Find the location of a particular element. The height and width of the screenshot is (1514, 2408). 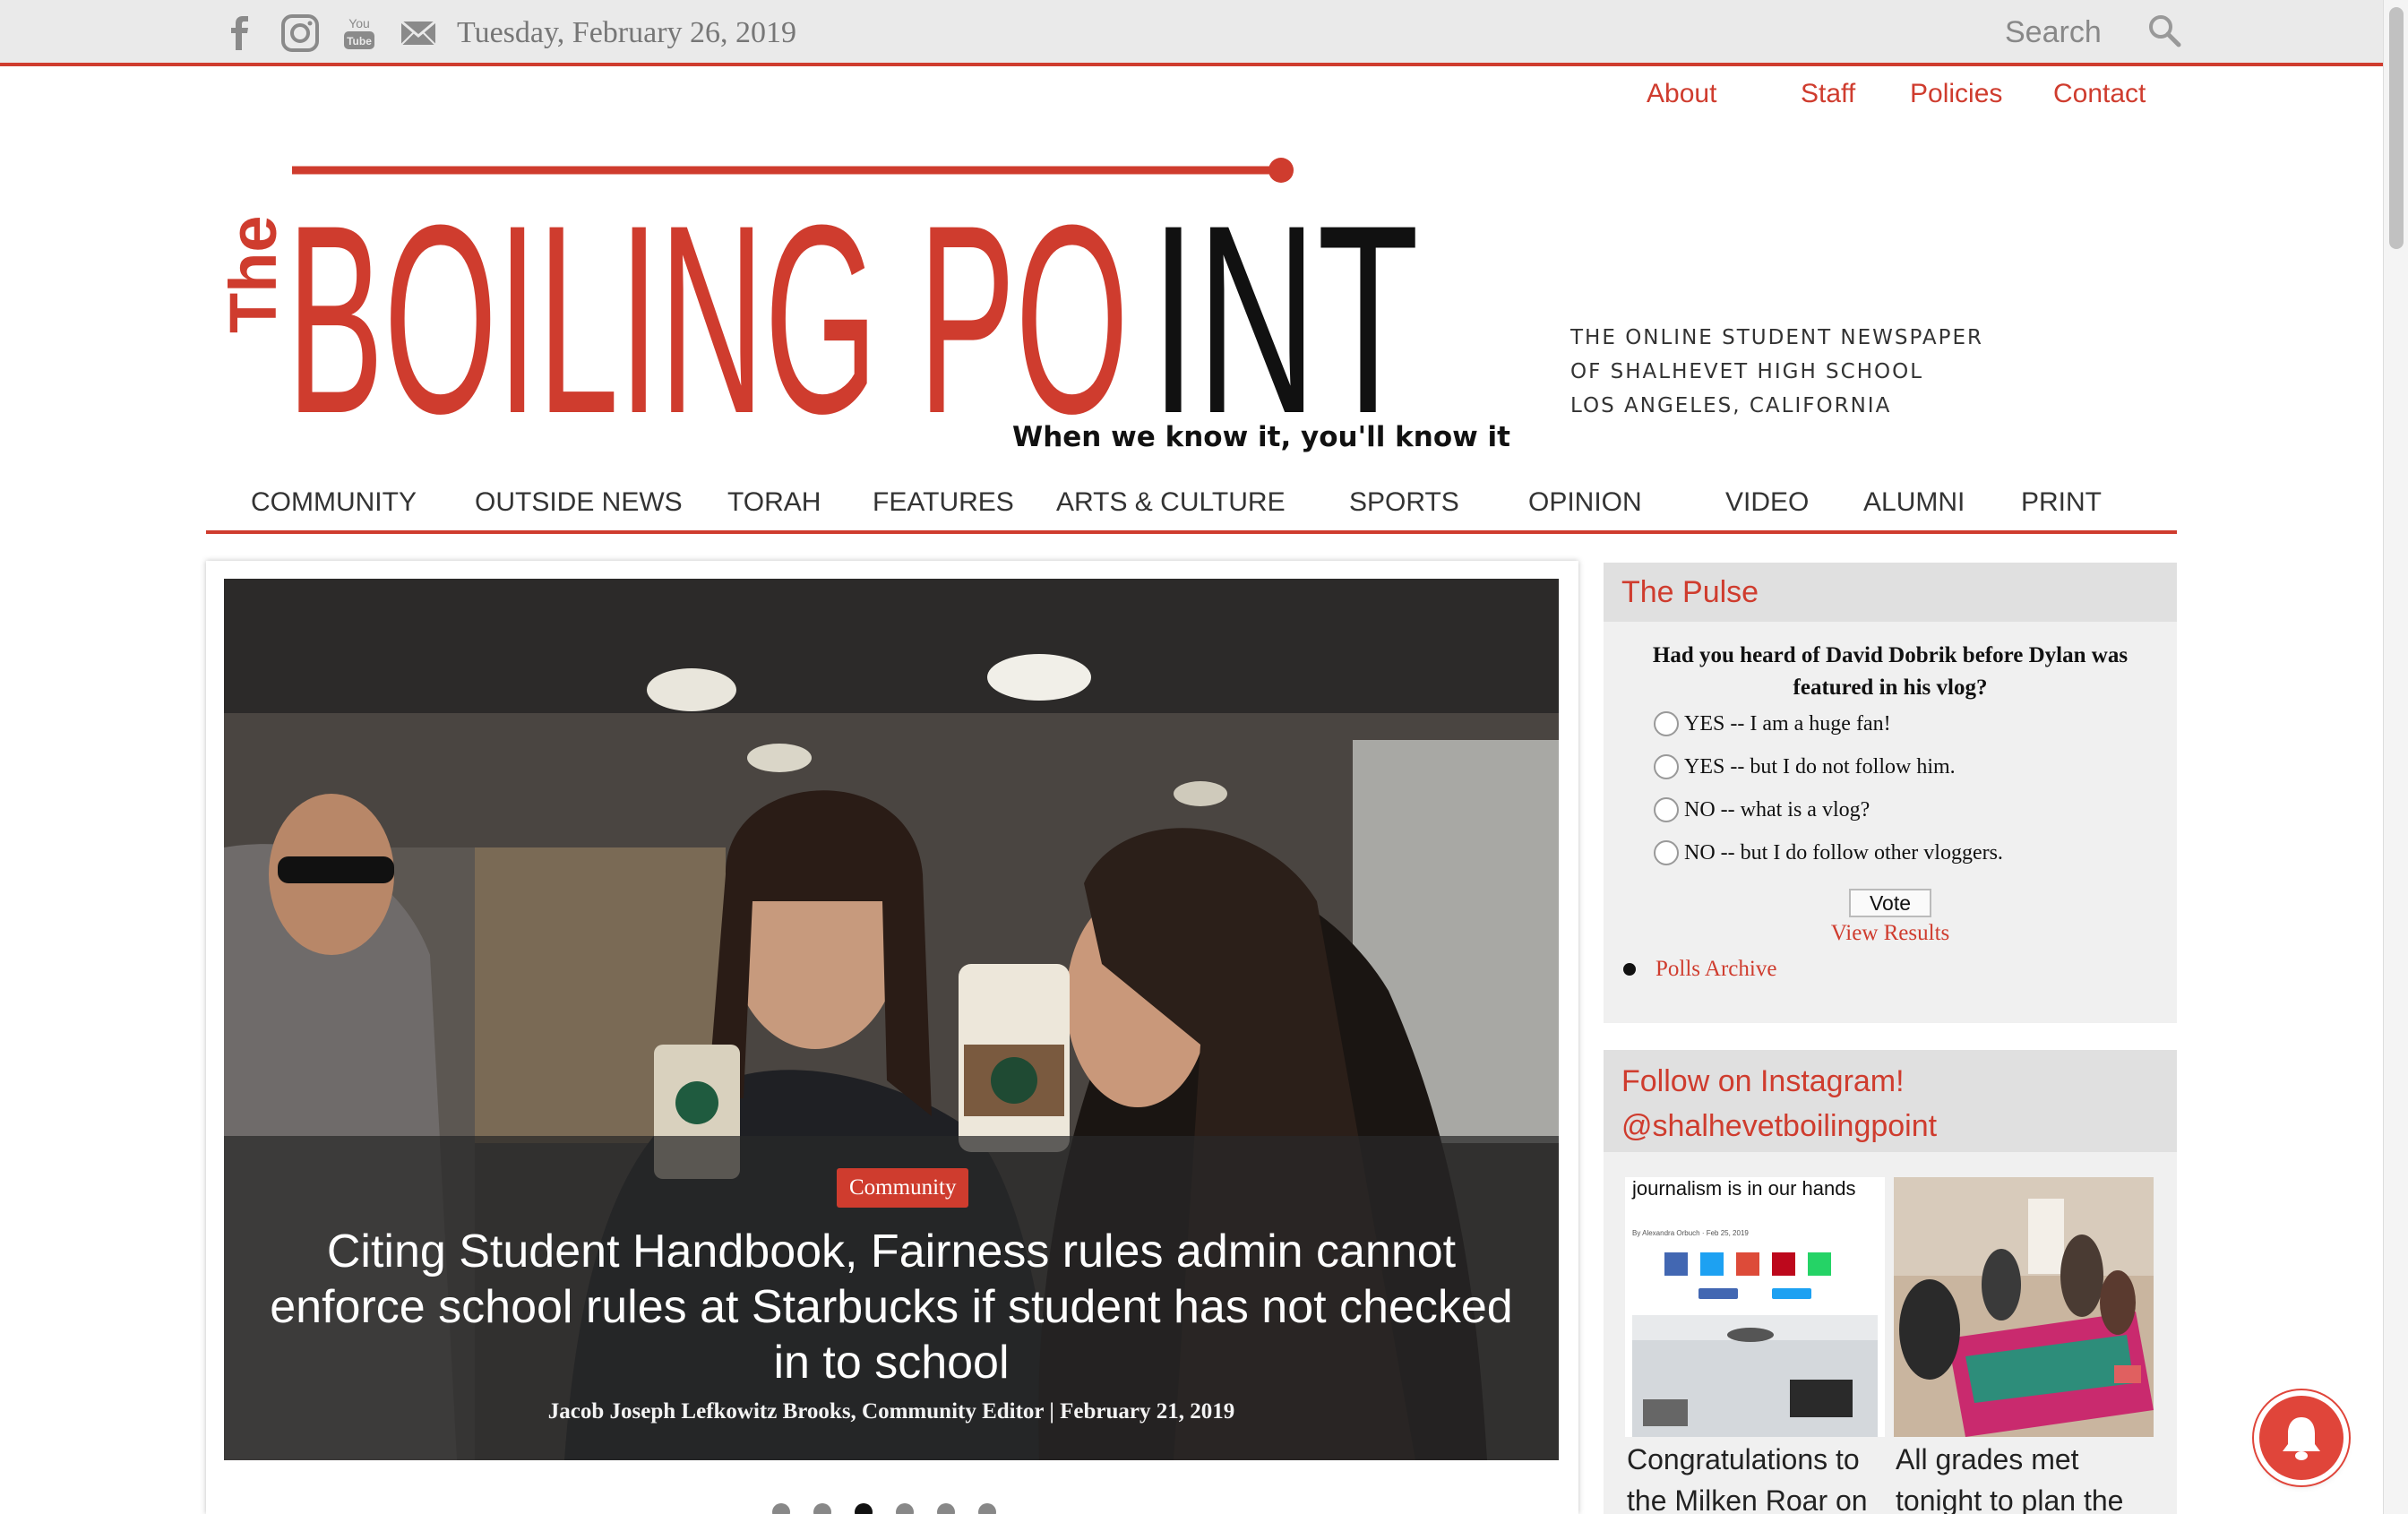

nav-outside-news: OUTSIDE NEWS is located at coordinates (579, 503).